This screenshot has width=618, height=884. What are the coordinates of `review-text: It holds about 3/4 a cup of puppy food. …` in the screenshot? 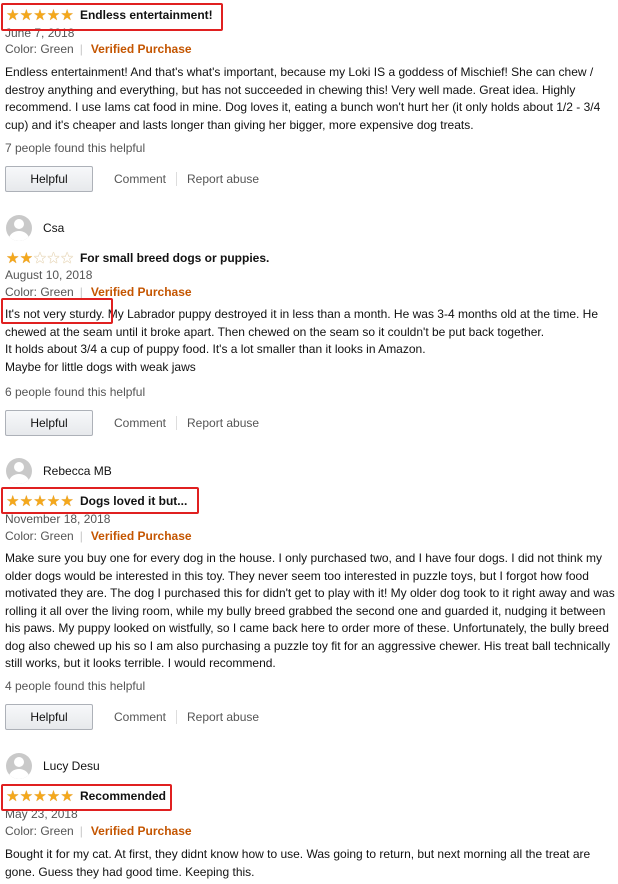 It's located at (215, 349).